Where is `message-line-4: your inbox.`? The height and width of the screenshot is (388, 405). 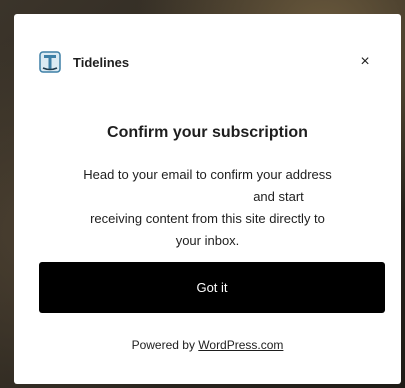 message-line-4: your inbox. is located at coordinates (207, 240).